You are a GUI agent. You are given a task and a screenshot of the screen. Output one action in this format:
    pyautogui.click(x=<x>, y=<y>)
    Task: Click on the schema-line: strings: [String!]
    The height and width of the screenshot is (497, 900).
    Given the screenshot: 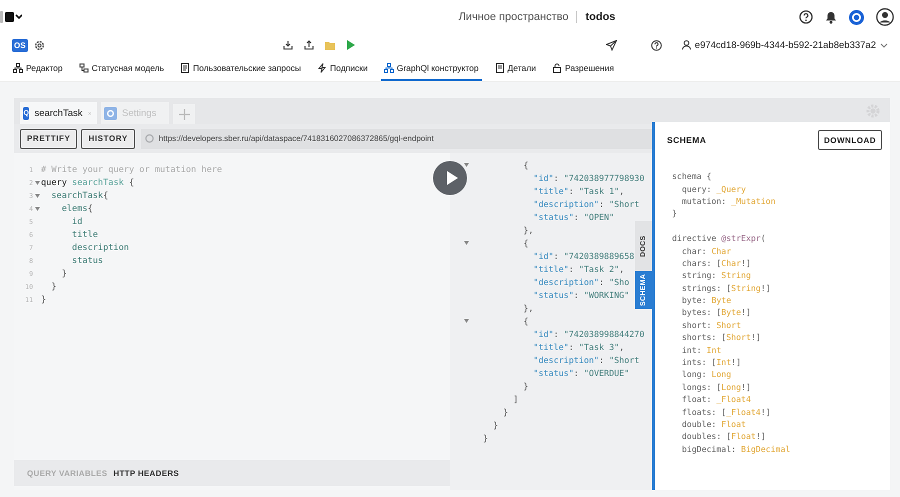 What is the action you would take?
    pyautogui.click(x=725, y=287)
    